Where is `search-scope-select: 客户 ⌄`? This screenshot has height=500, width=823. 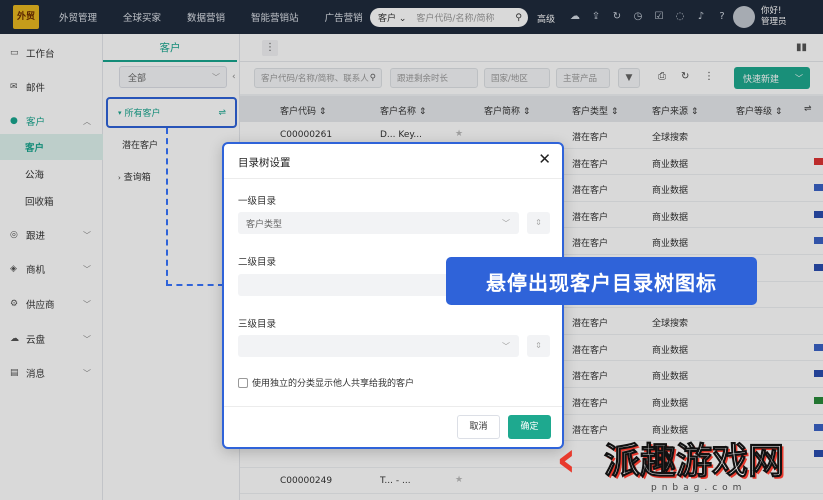 search-scope-select: 客户 ⌄ is located at coordinates (392, 17).